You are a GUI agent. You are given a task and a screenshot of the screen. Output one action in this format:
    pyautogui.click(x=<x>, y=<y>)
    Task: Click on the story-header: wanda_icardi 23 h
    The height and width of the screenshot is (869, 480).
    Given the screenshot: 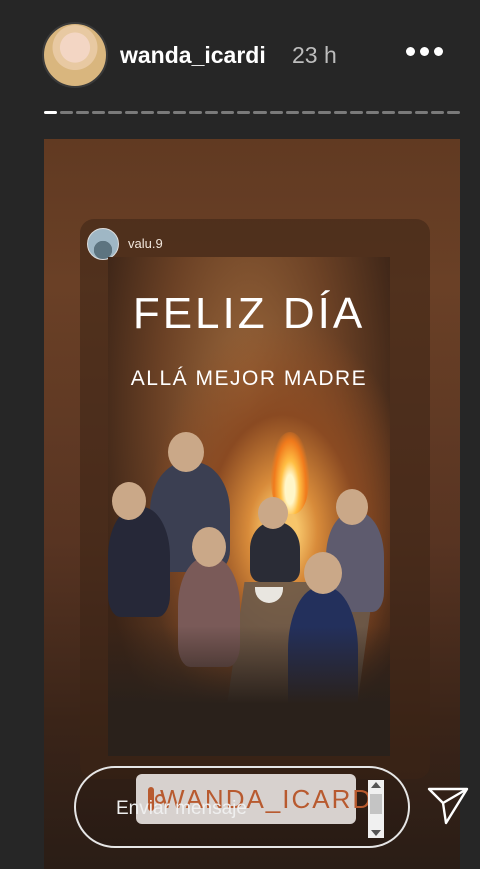 What is the action you would take?
    pyautogui.click(x=240, y=50)
    